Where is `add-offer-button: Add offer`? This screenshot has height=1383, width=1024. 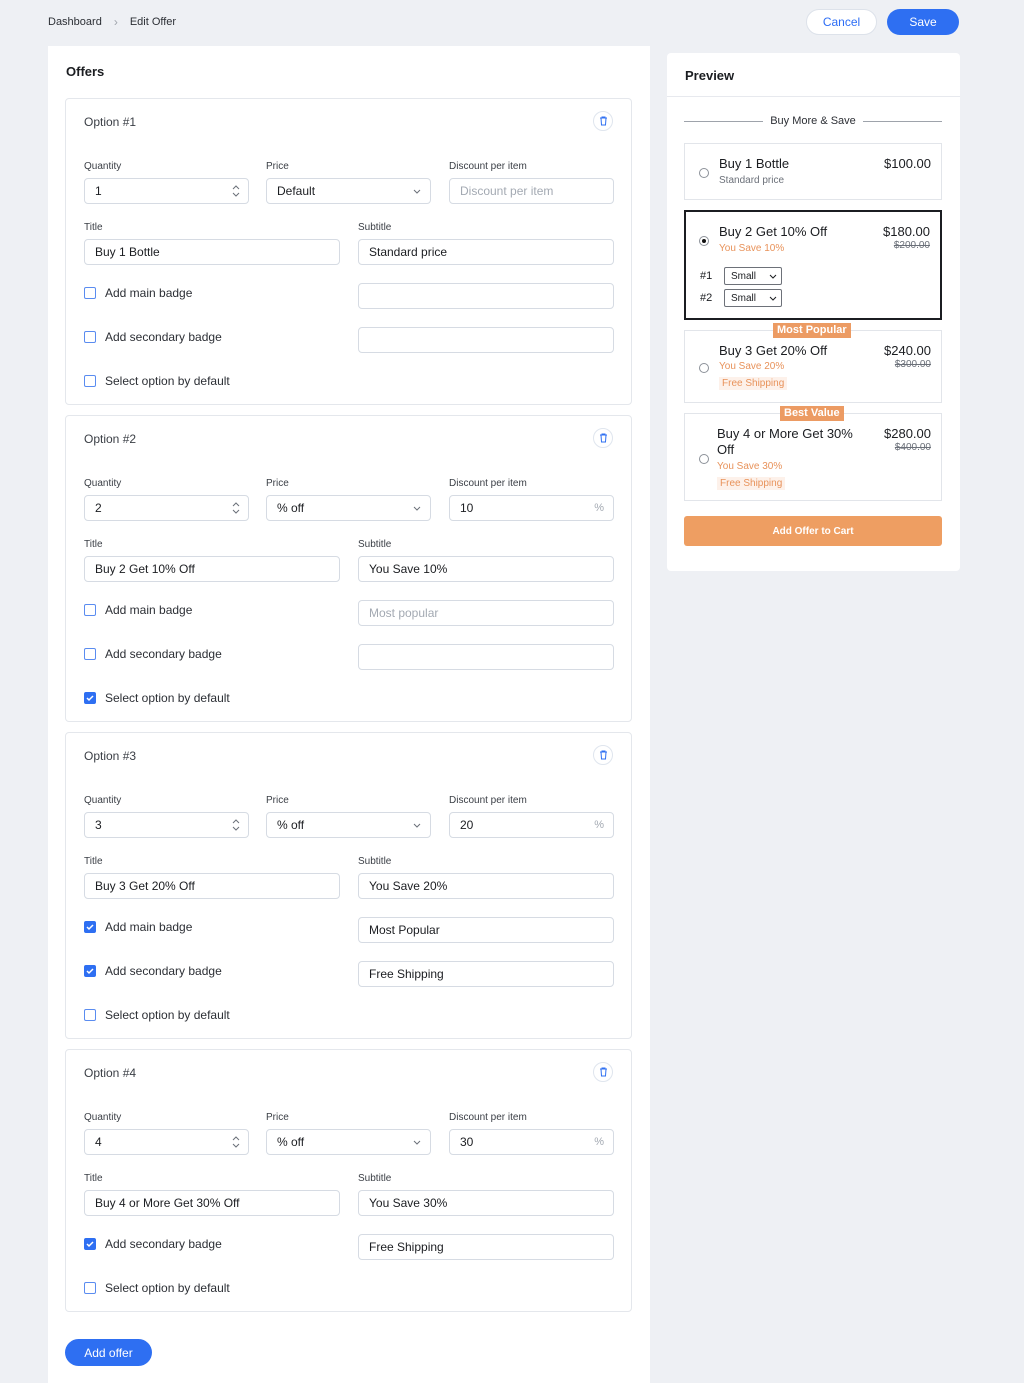 add-offer-button: Add offer is located at coordinates (108, 1352).